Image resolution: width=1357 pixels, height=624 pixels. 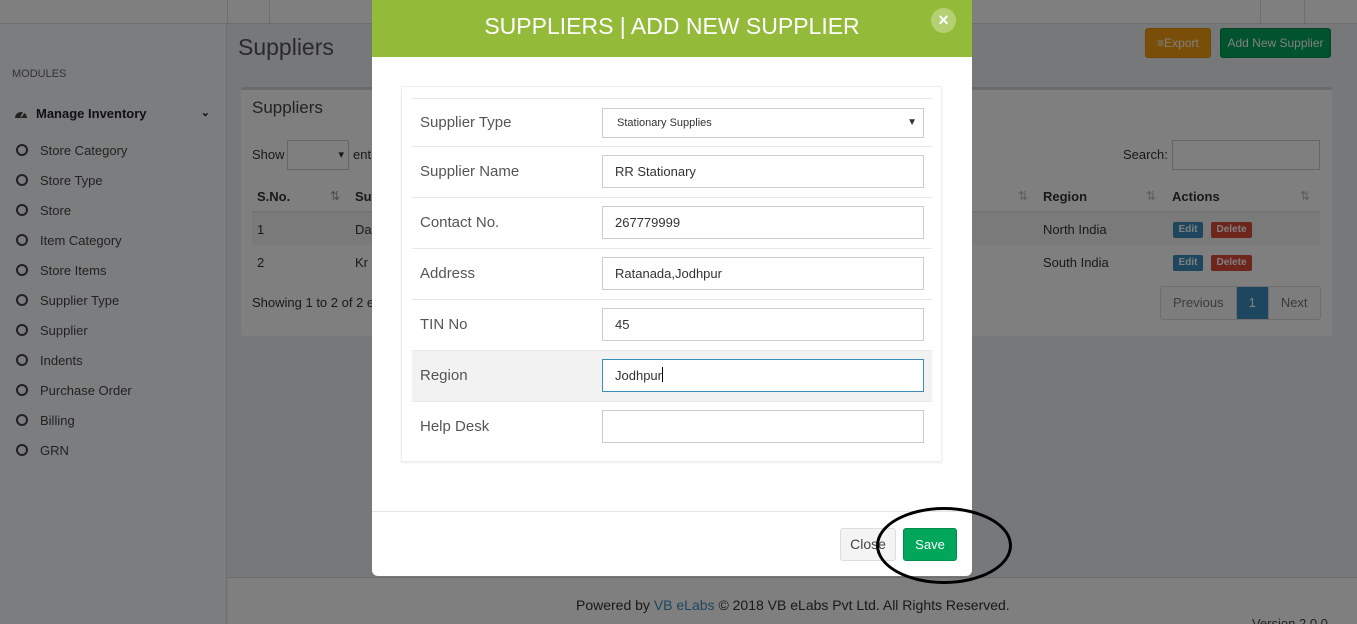 I want to click on supplier-type-value: Stationary Supplies, so click(x=664, y=123).